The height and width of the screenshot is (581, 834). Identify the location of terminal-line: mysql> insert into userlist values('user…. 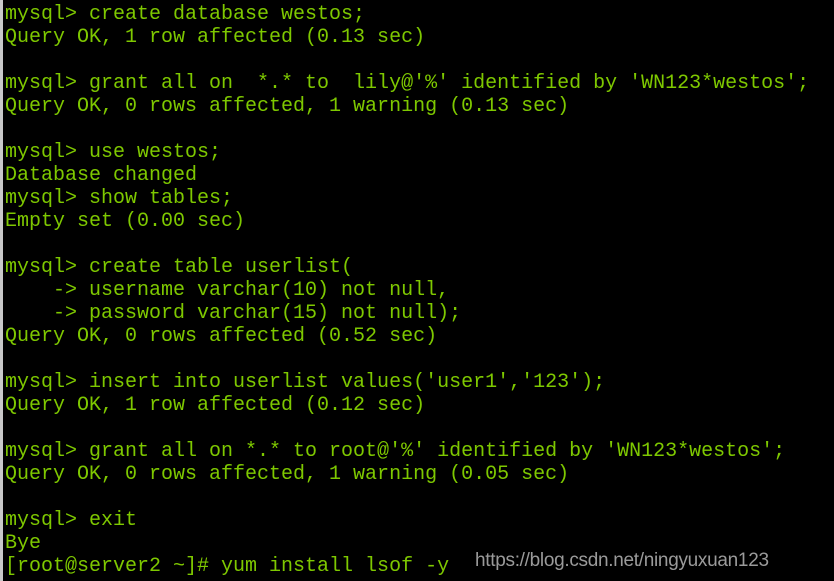
(305, 382).